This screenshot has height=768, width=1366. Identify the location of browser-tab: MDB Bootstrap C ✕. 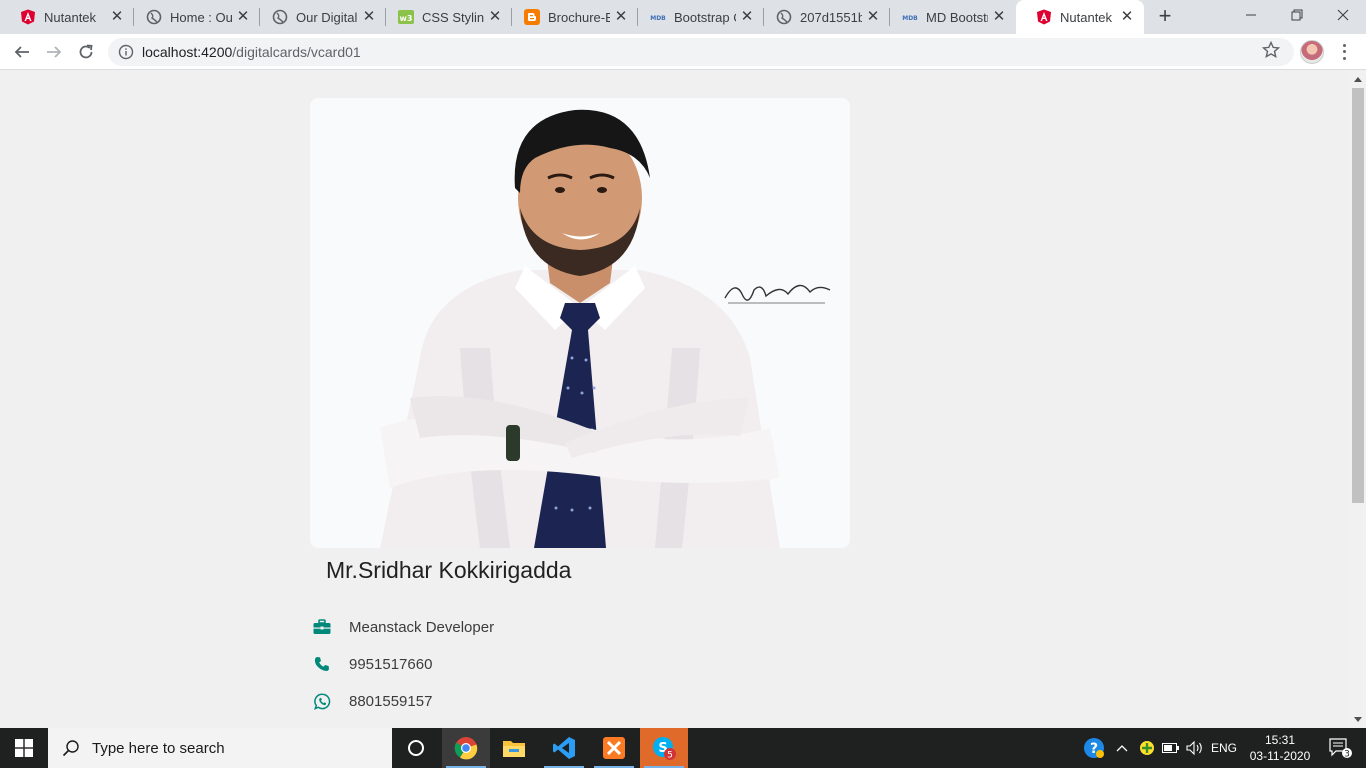
(697, 17).